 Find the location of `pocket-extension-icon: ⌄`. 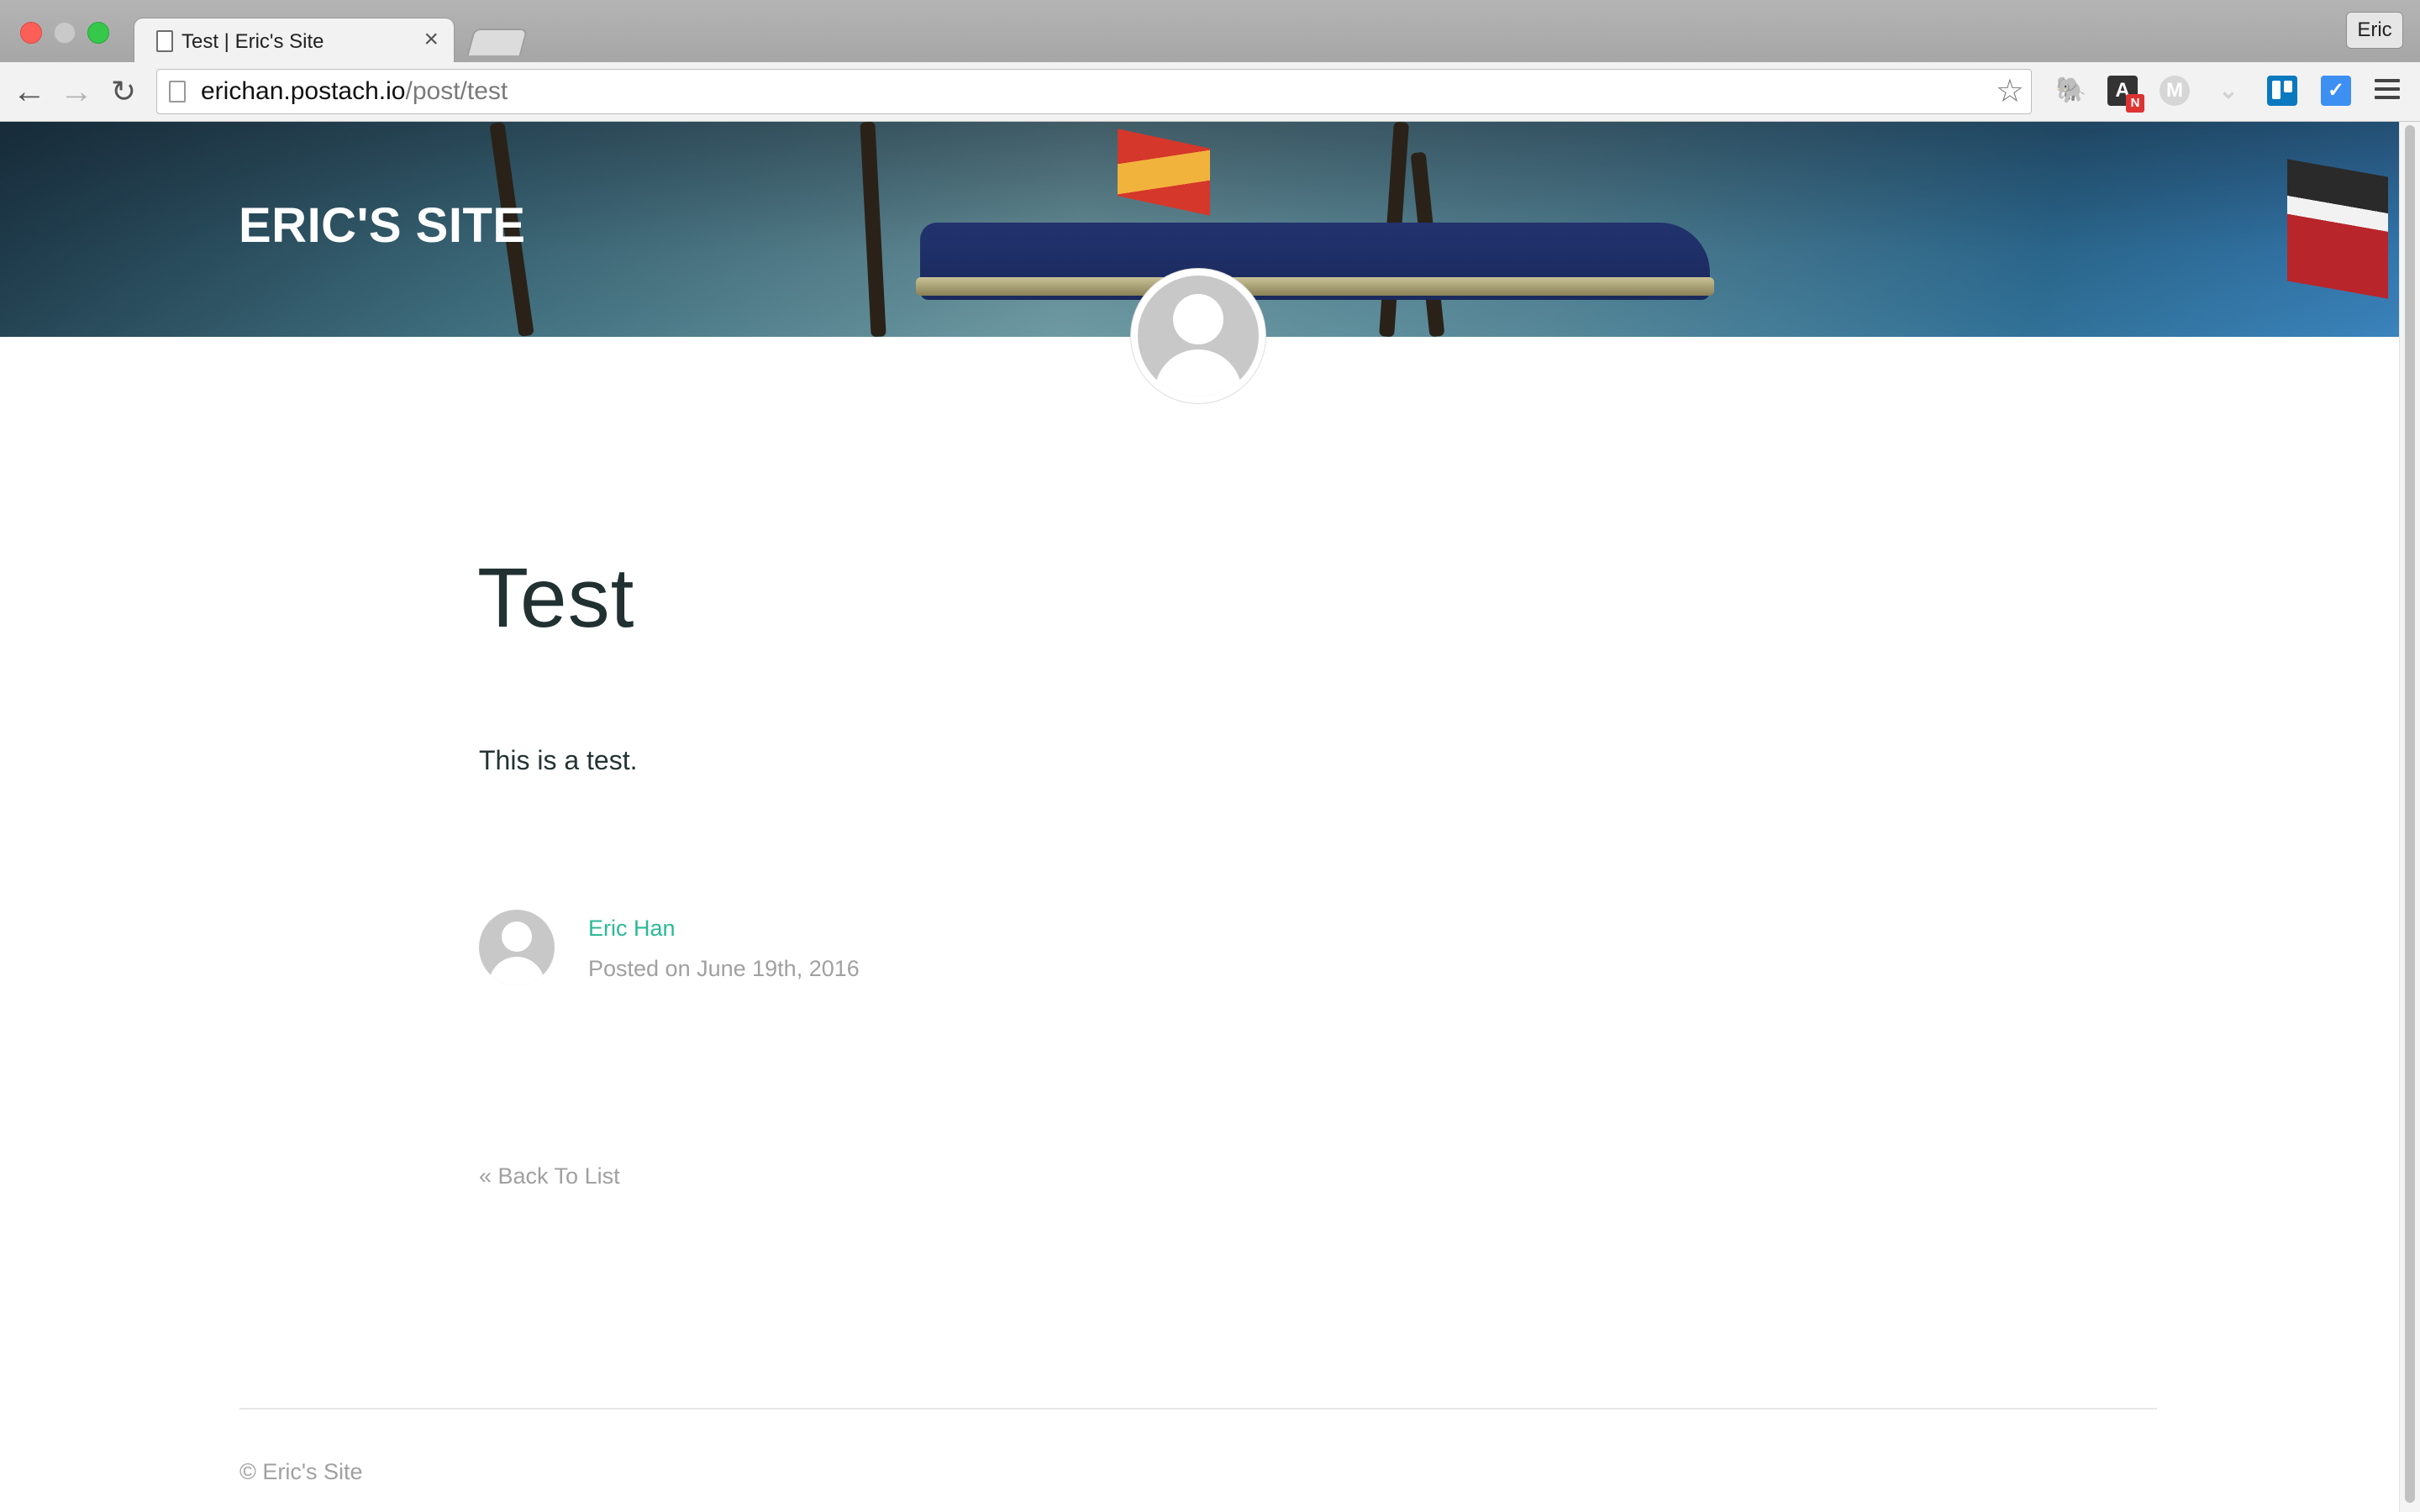

pocket-extension-icon: ⌄ is located at coordinates (2228, 91).